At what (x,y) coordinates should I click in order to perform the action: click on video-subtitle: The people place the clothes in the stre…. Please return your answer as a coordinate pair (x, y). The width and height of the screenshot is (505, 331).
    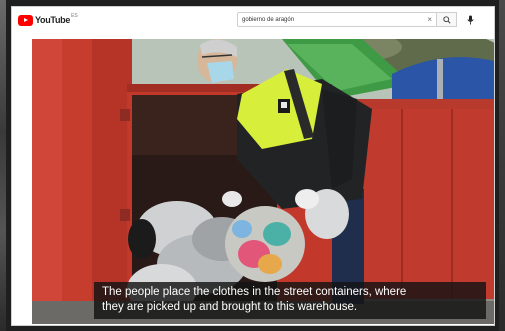
    Looking at the image, I should click on (290, 300).